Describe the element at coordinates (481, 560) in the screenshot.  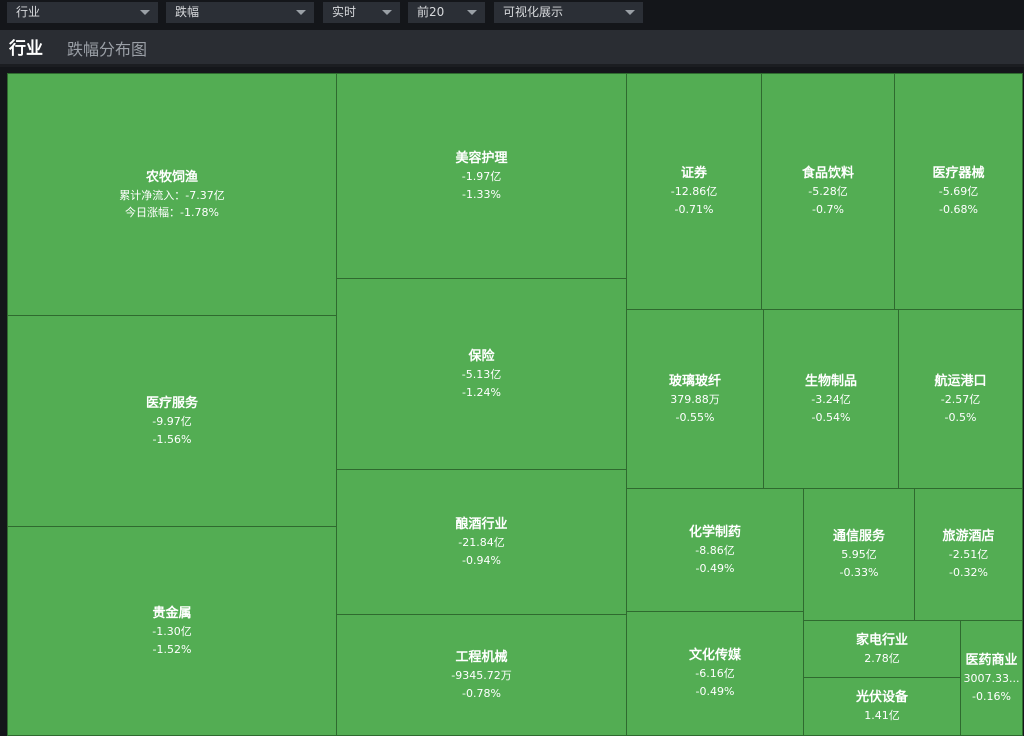
I see `tile-change: -0.94%` at that location.